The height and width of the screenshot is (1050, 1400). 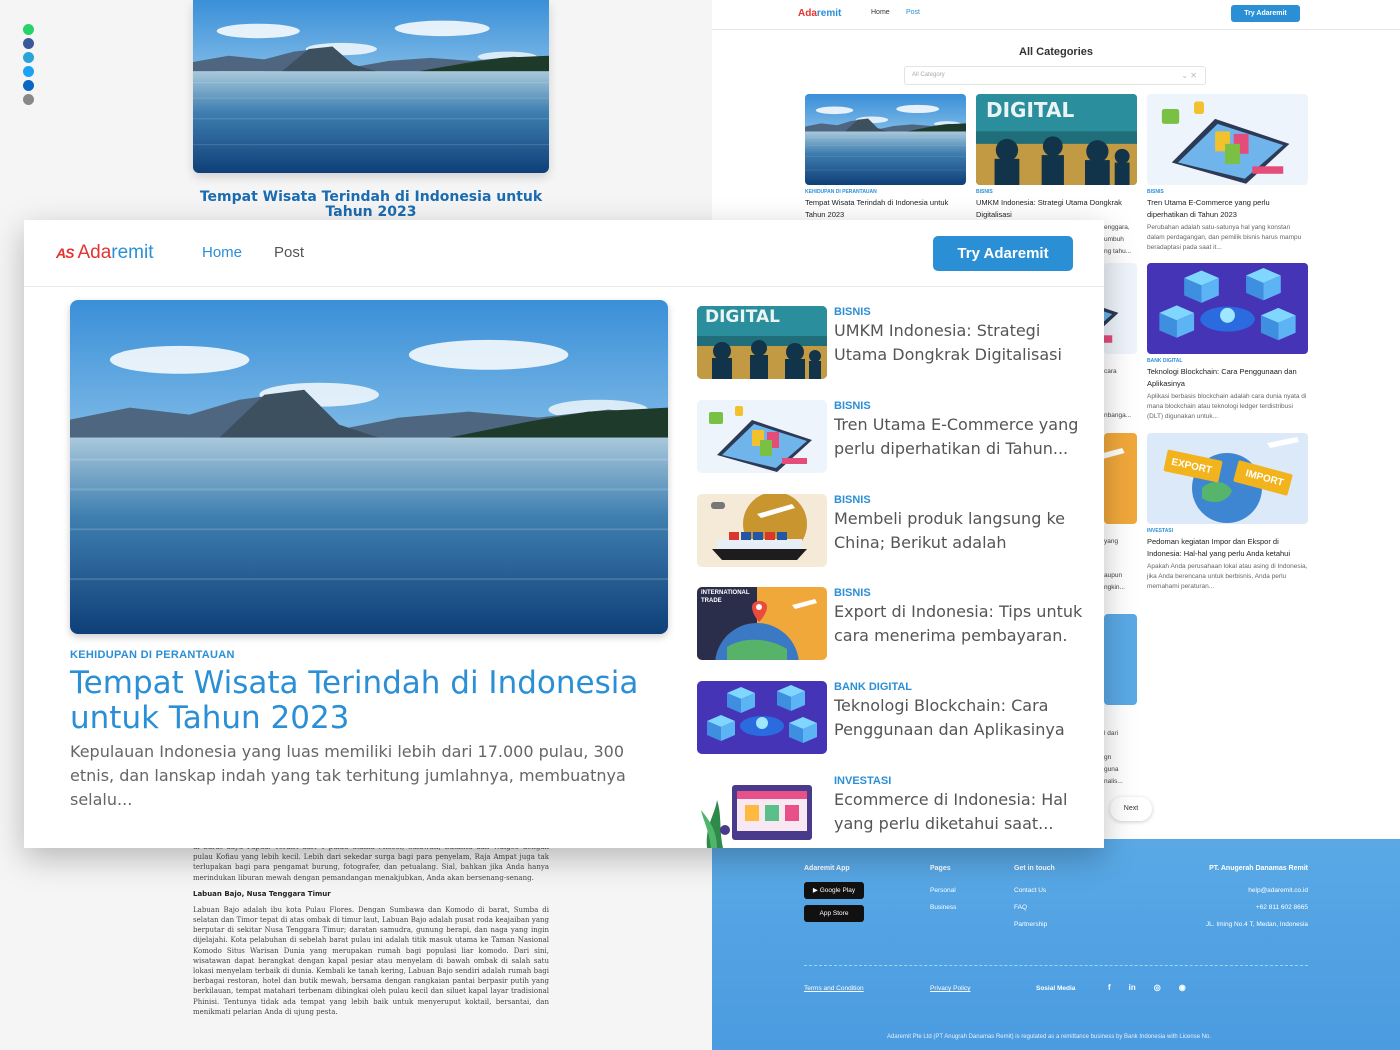 What do you see at coordinates (1034, 907) in the screenshot?
I see `footer-link: FAQ` at bounding box center [1034, 907].